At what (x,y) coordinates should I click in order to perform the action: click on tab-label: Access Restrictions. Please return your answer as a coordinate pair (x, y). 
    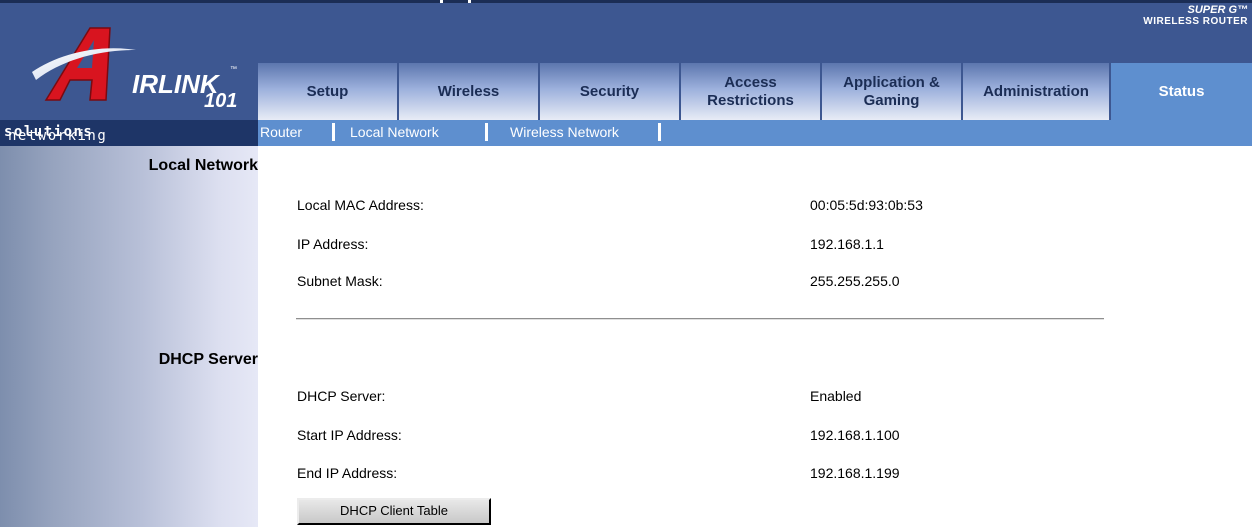
    Looking at the image, I should click on (750, 91).